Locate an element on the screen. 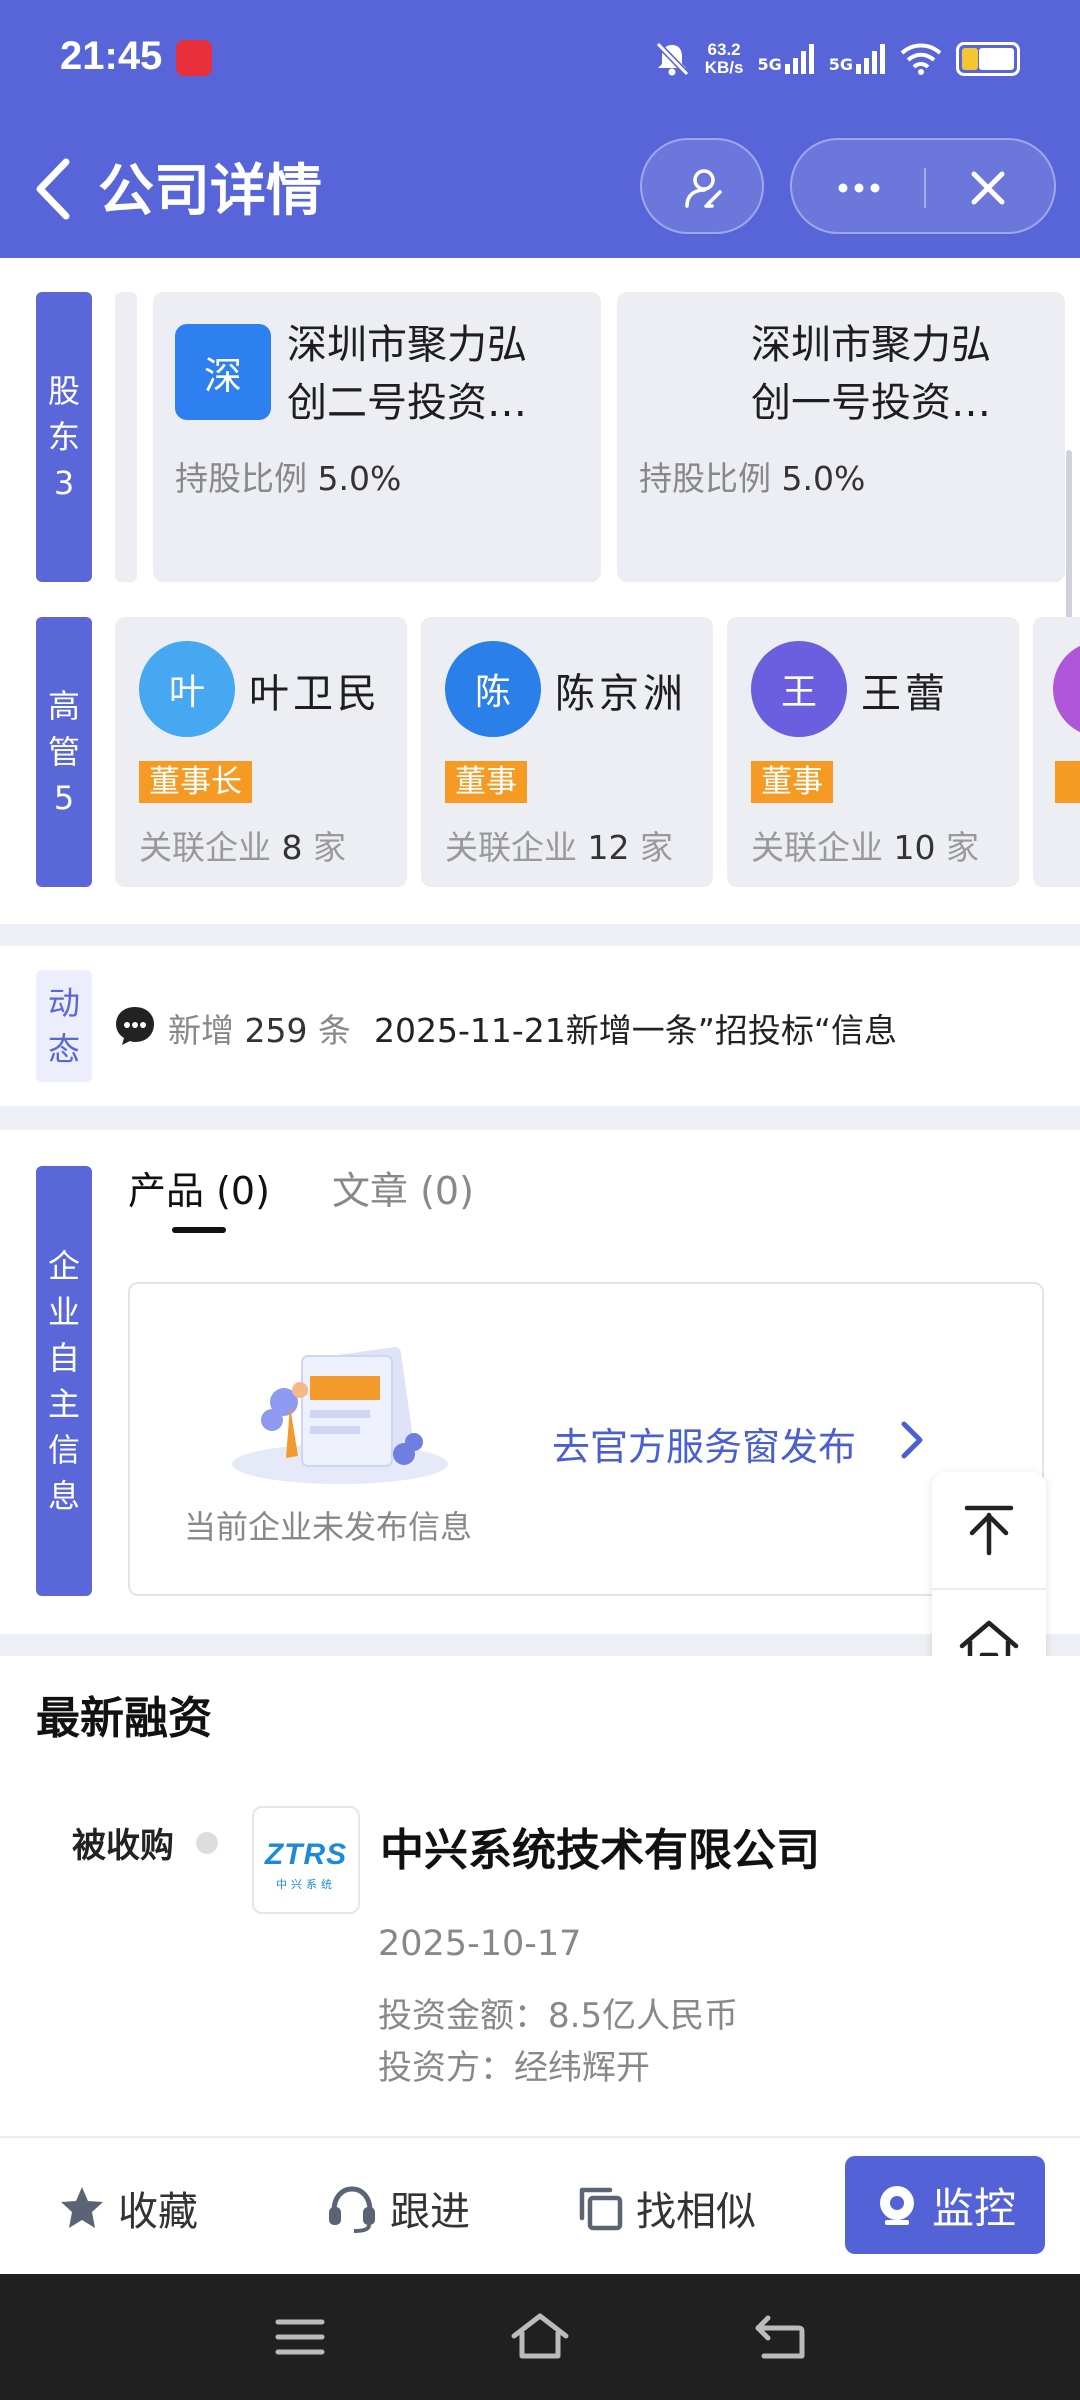 Image resolution: width=1080 pixels, height=2400 pixels. copy-icon is located at coordinates (601, 2209).